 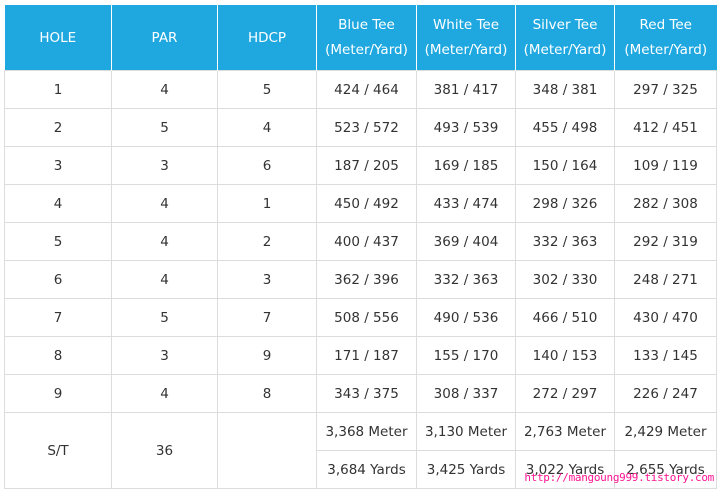 I want to click on header-tee-name: Red Tee, so click(x=665, y=24).